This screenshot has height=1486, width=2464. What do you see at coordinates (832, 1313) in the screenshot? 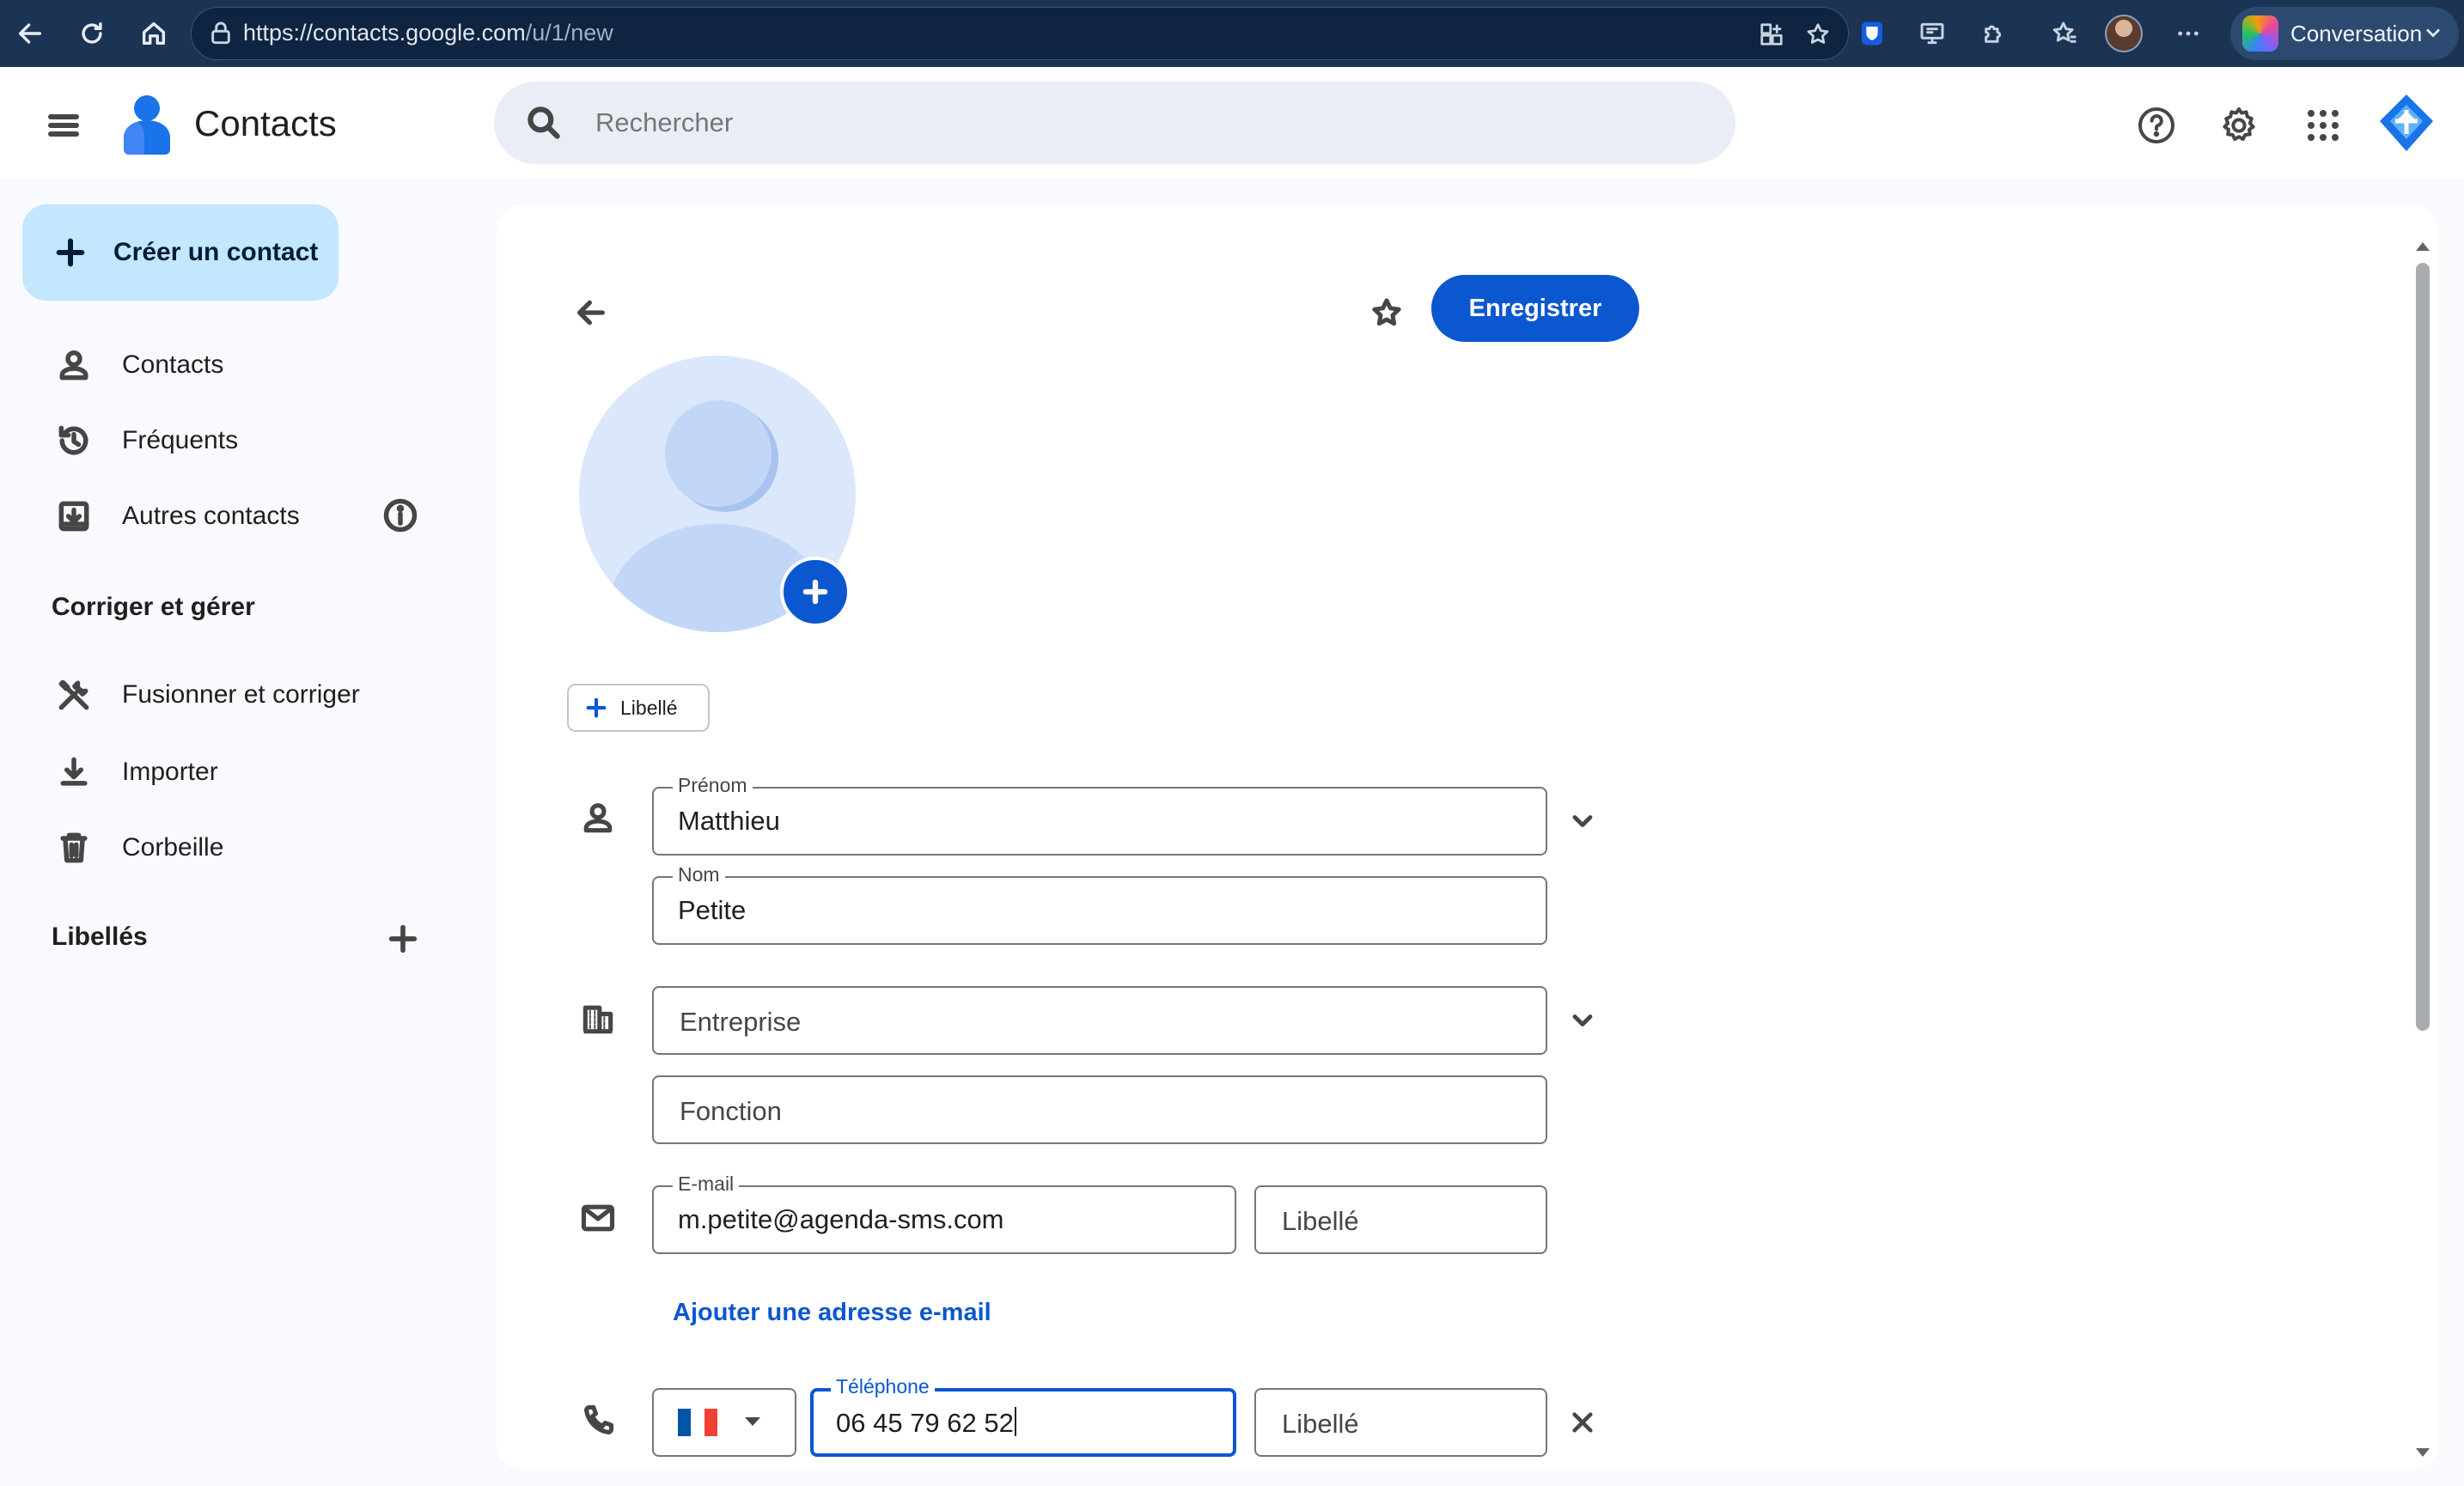
I see `add-email-link: Ajouter une adresse e-mail` at bounding box center [832, 1313].